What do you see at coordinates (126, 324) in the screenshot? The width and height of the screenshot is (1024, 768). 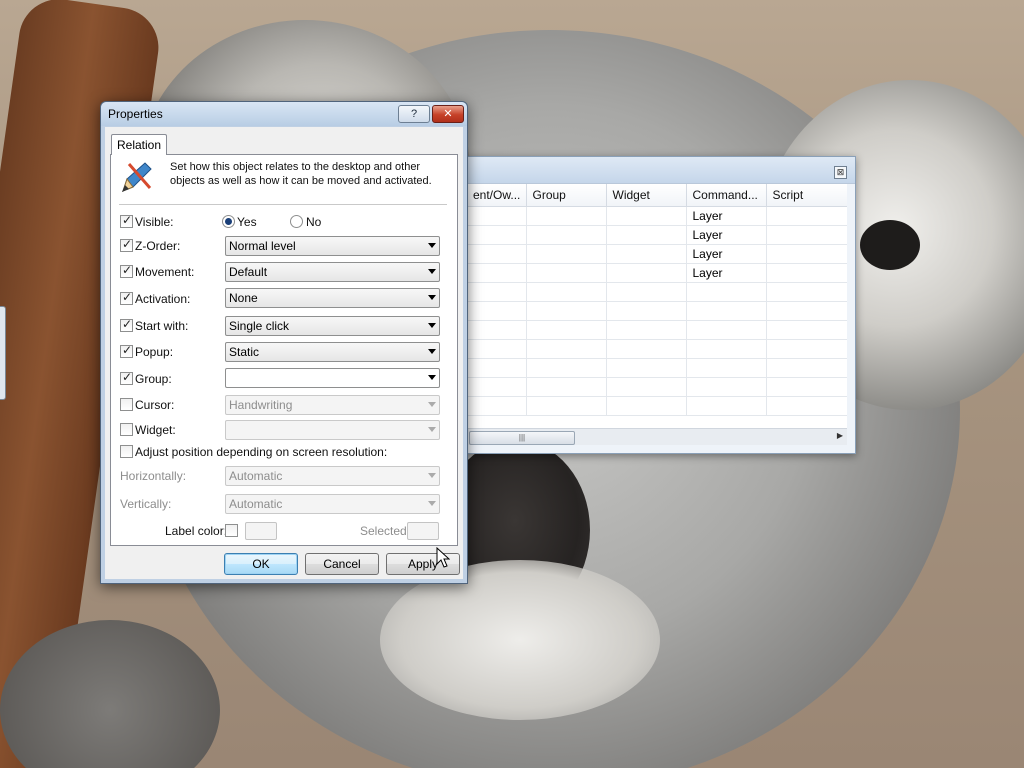 I see `startwith-checkbox: ✓` at bounding box center [126, 324].